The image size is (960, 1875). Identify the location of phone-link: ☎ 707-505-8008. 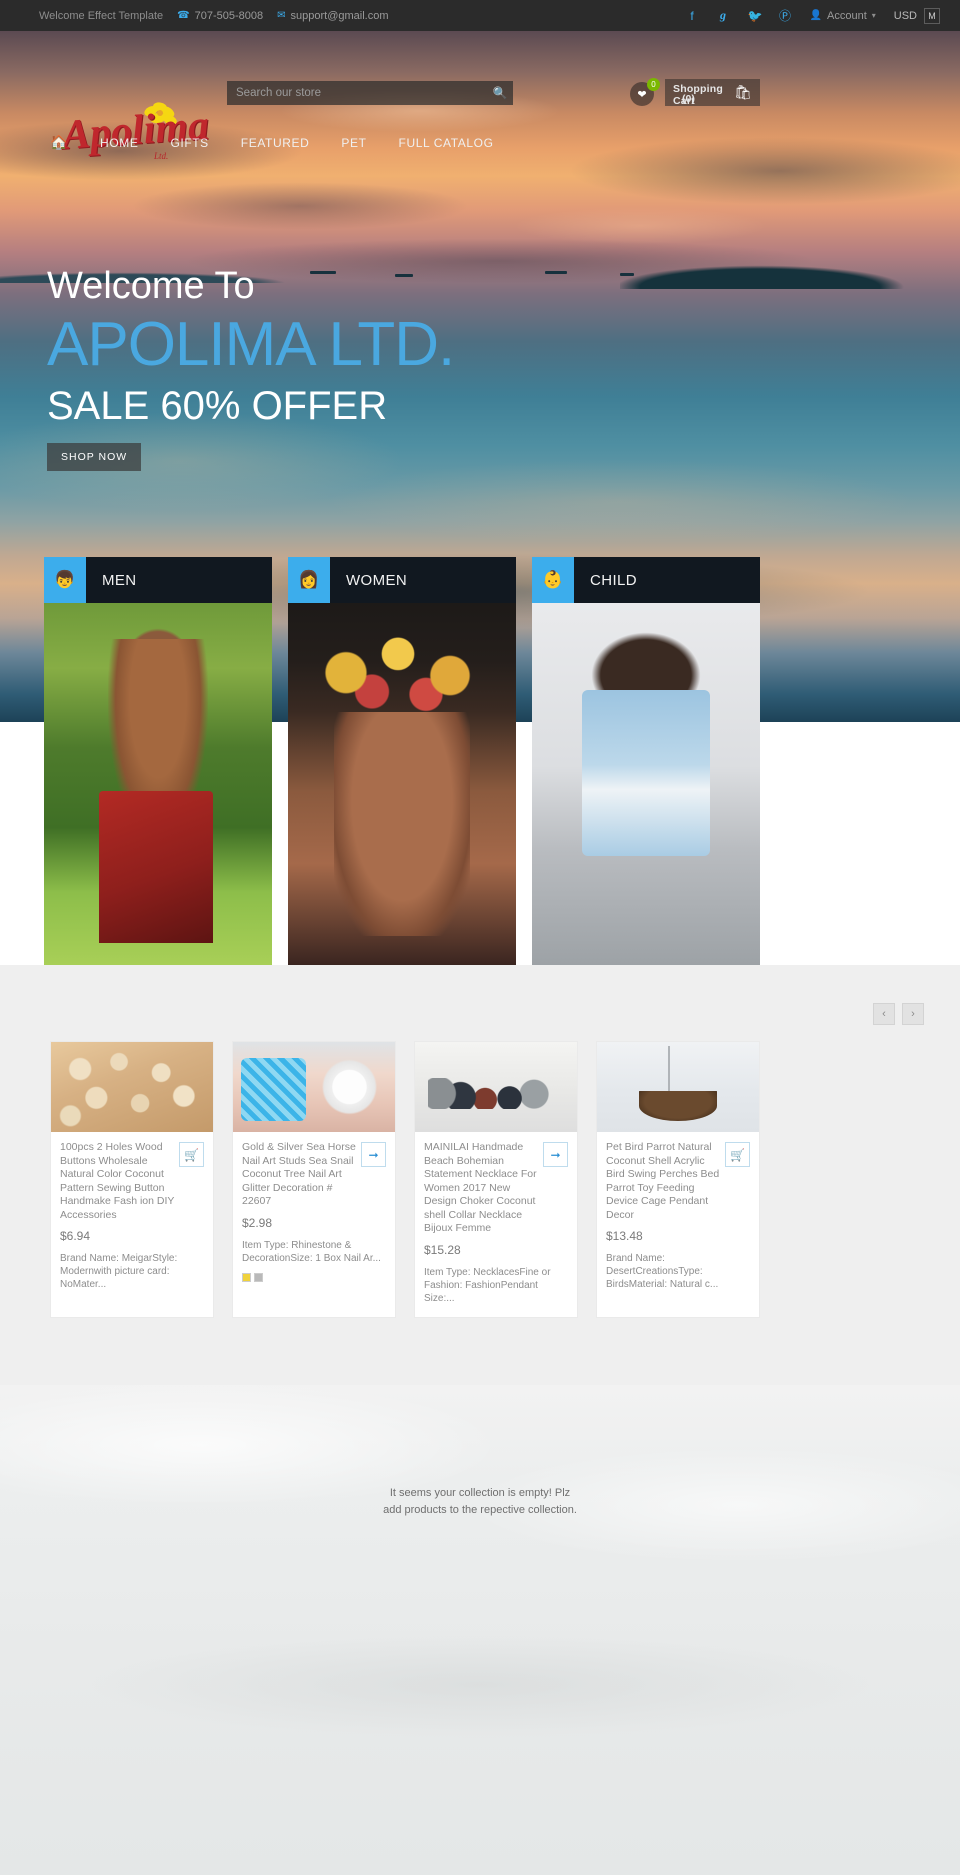
(220, 16).